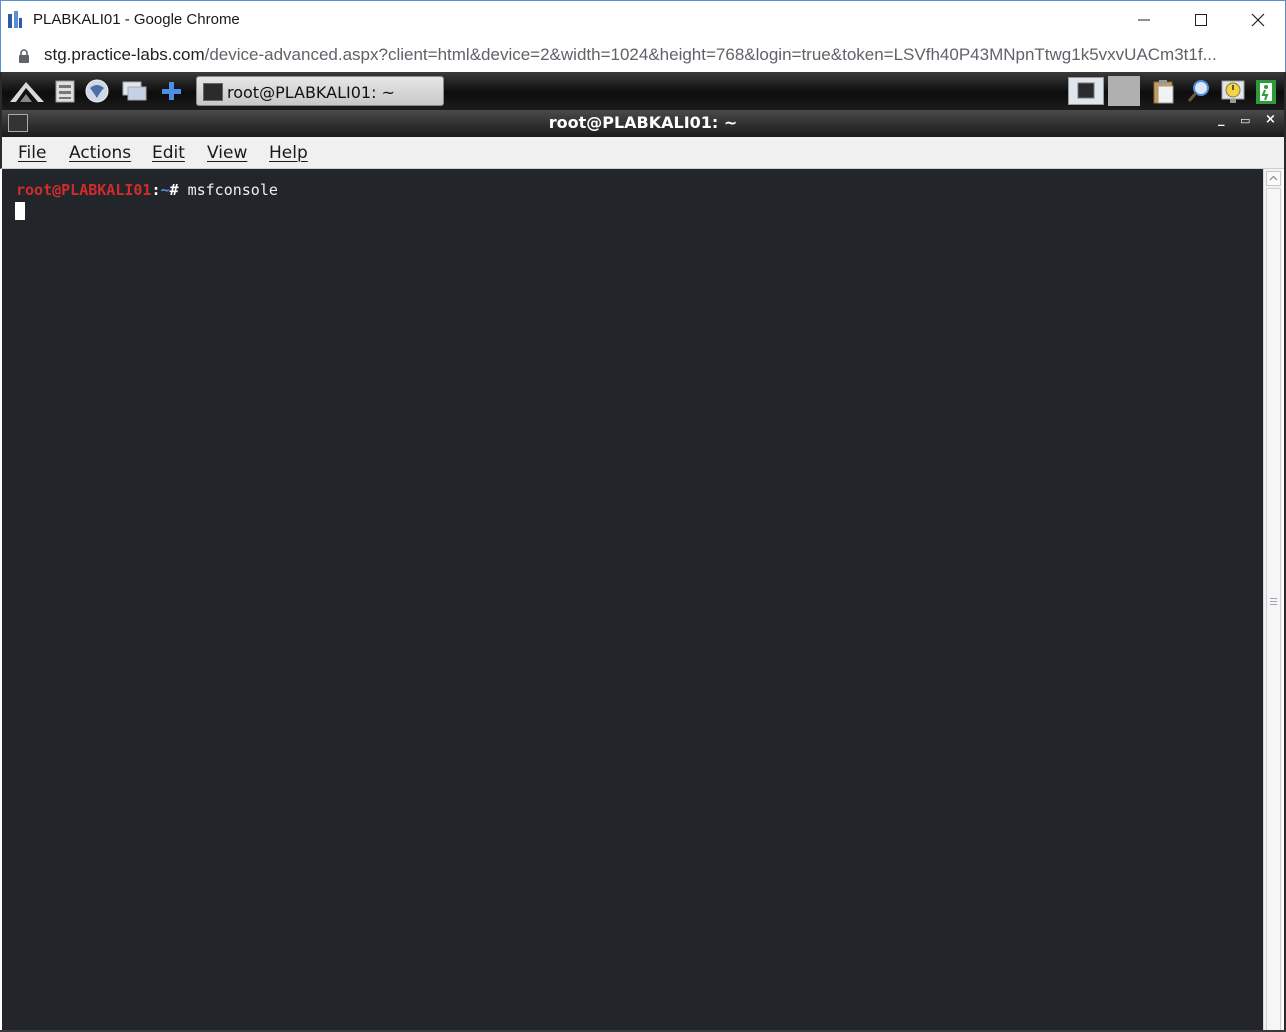  I want to click on url-host: stg.practice-labs.com, so click(124, 54).